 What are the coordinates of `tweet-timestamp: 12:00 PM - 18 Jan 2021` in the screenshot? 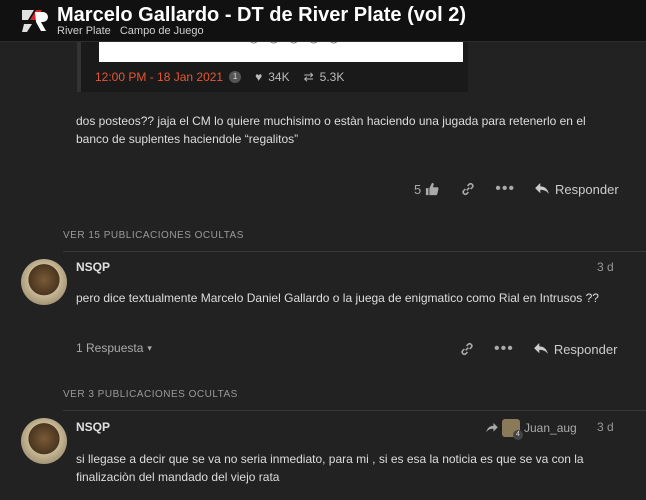 It's located at (159, 77).